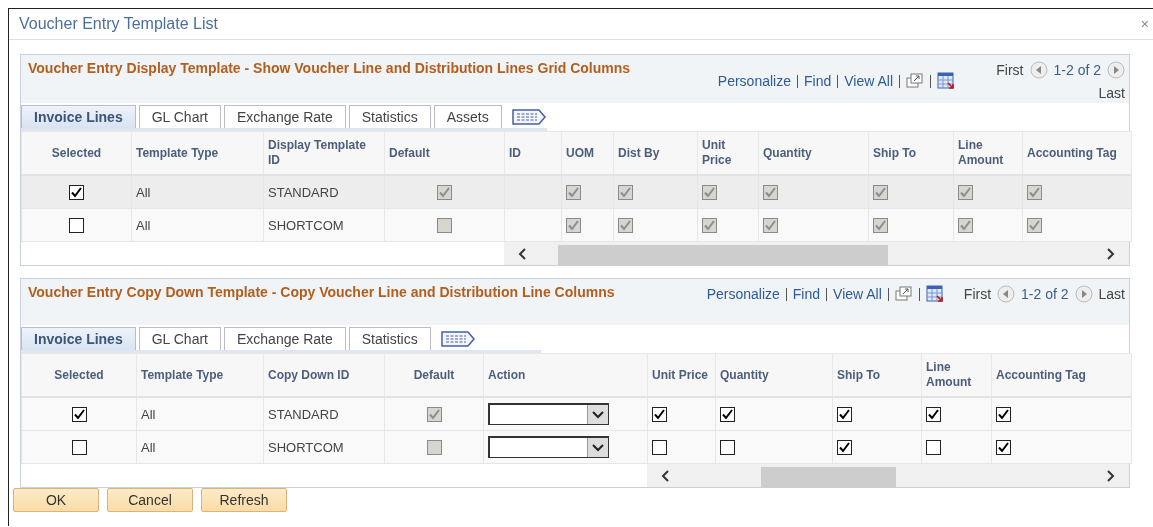 Image resolution: width=1153 pixels, height=527 pixels. What do you see at coordinates (639, 152) in the screenshot?
I see `column-header: Dist By` at bounding box center [639, 152].